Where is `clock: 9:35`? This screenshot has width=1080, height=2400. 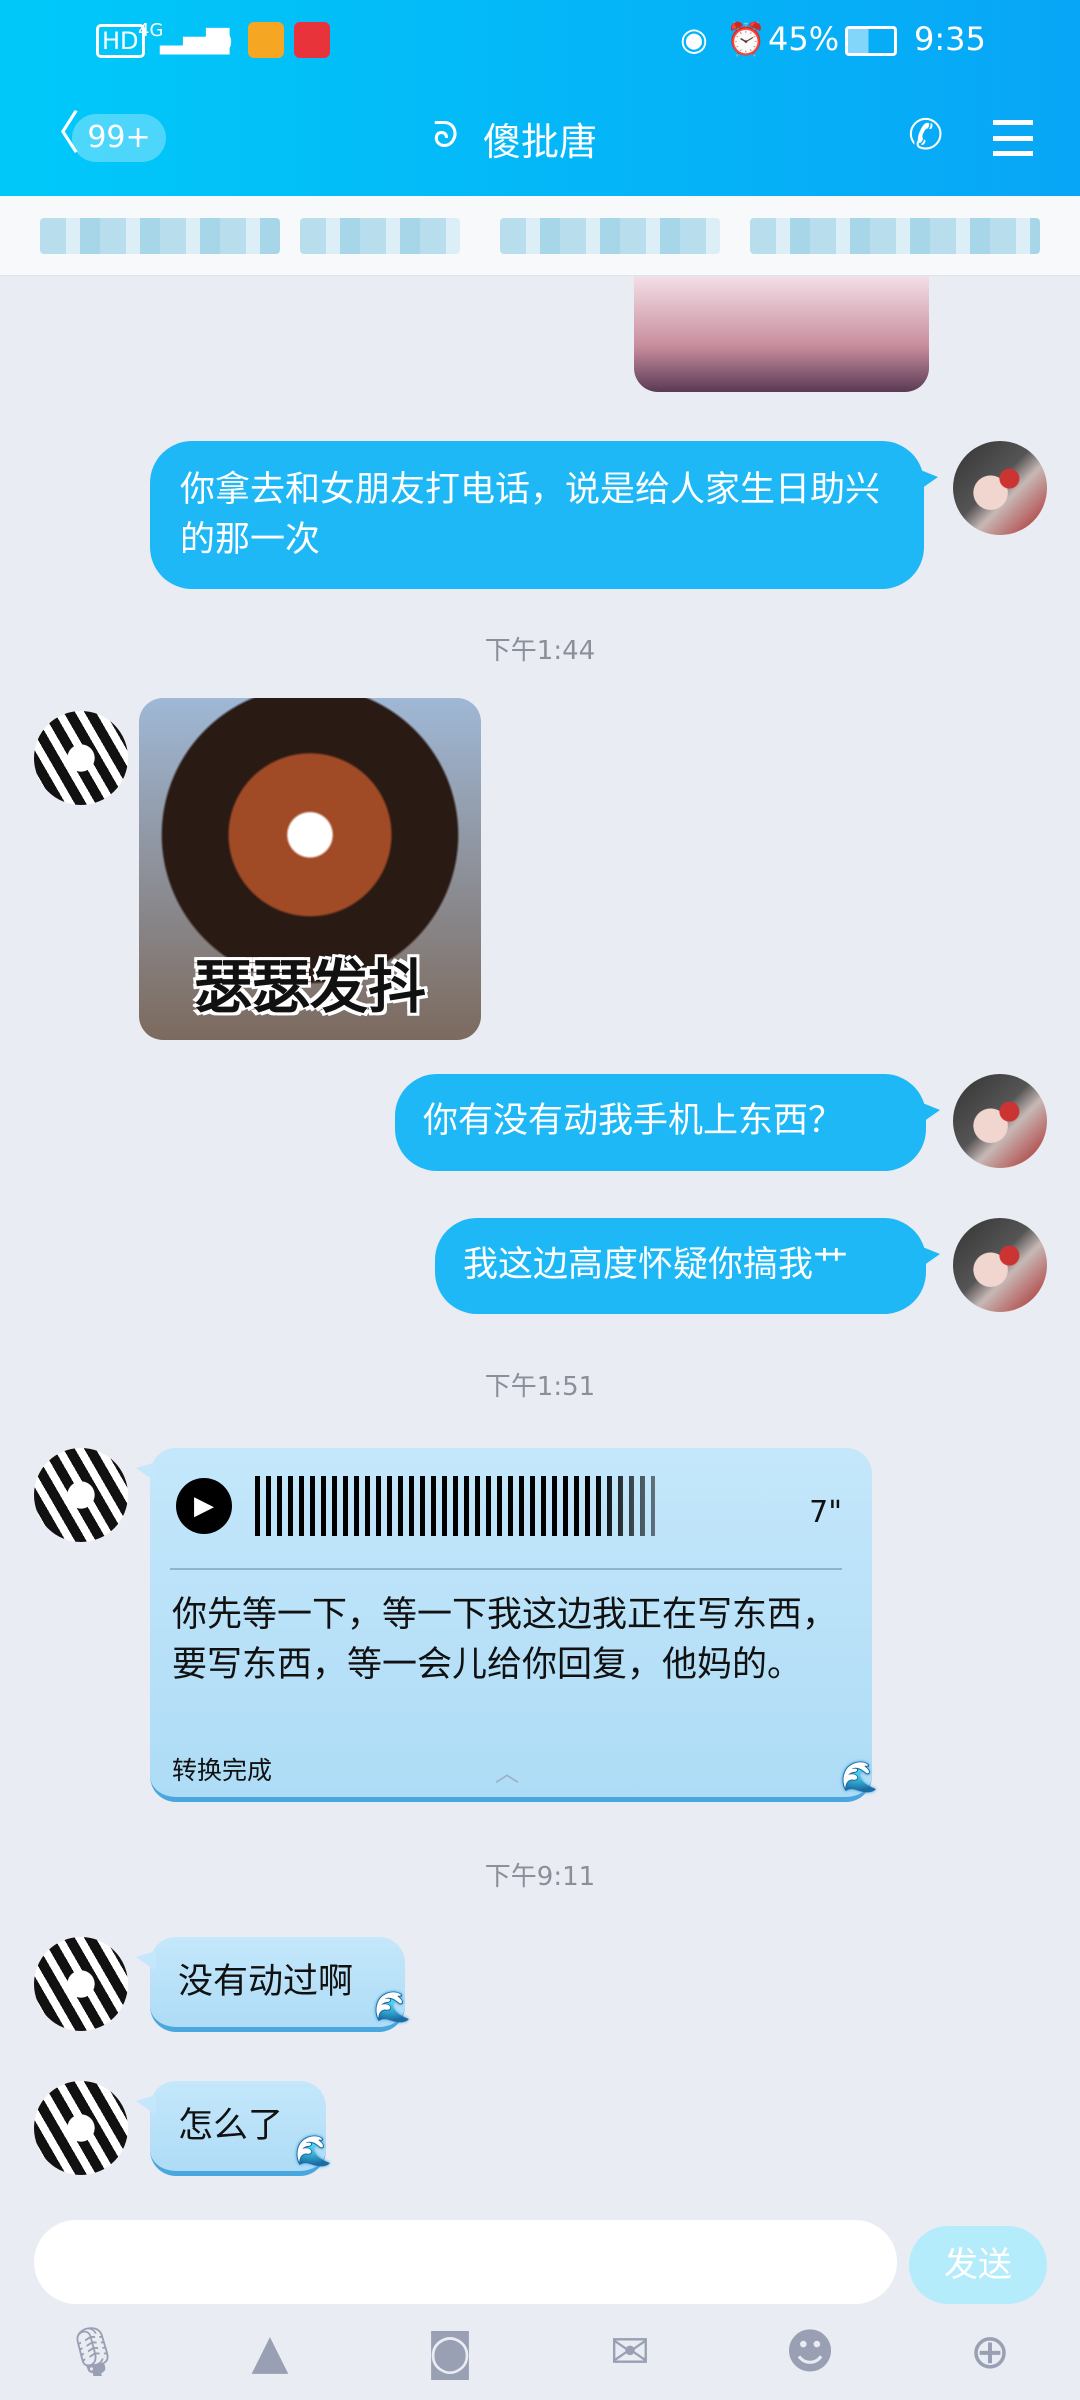
clock: 9:35 is located at coordinates (950, 39).